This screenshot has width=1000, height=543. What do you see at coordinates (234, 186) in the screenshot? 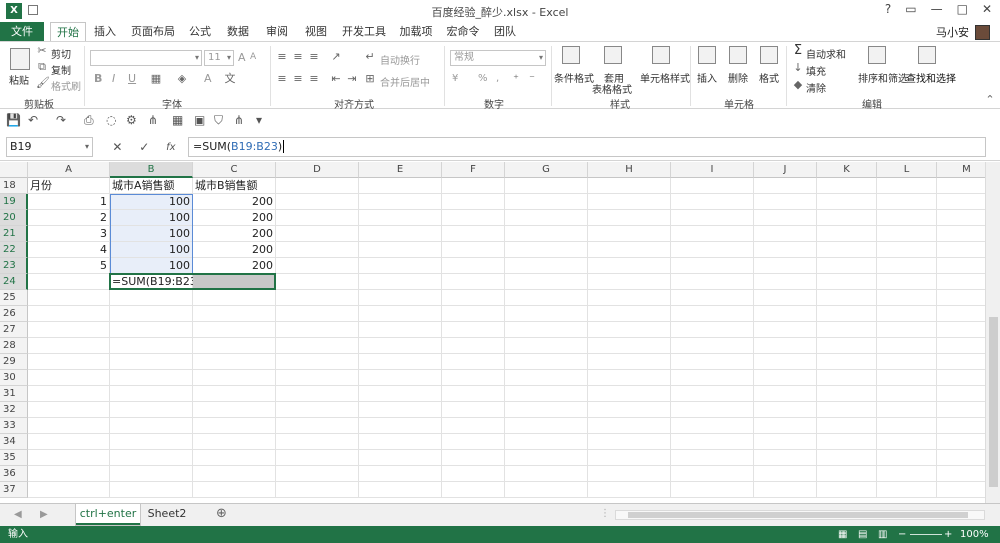
I see `cell-c18: 城市B销售额` at bounding box center [234, 186].